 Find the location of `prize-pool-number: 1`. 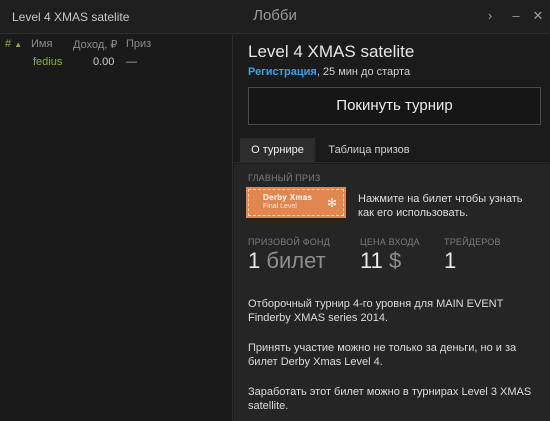

prize-pool-number: 1 is located at coordinates (254, 260).